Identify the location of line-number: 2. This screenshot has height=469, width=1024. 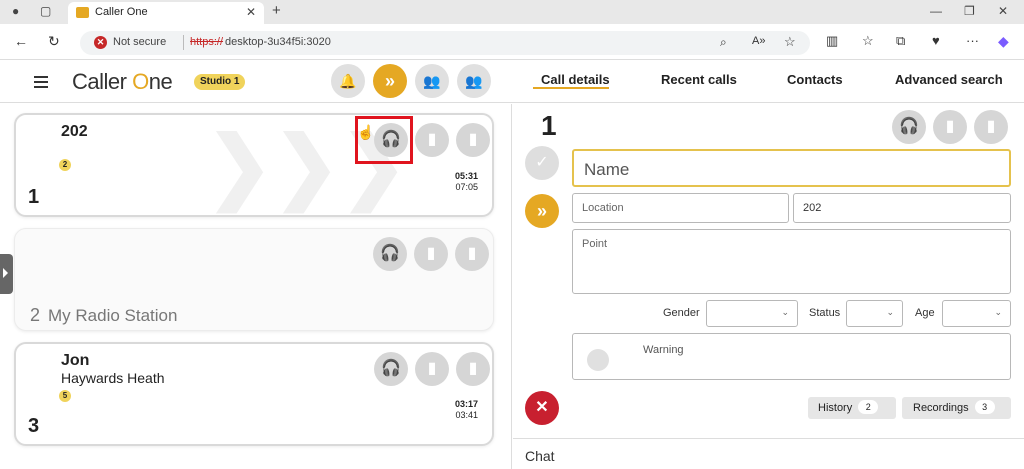
(35, 315).